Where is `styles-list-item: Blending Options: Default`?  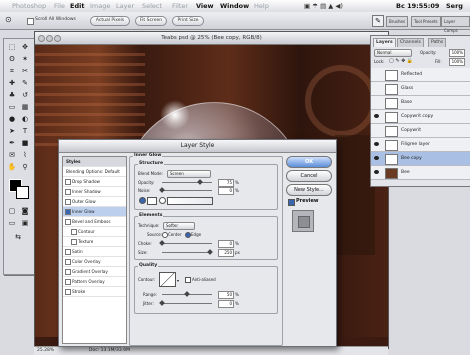 styles-list-item: Blending Options: Default is located at coordinates (94, 172).